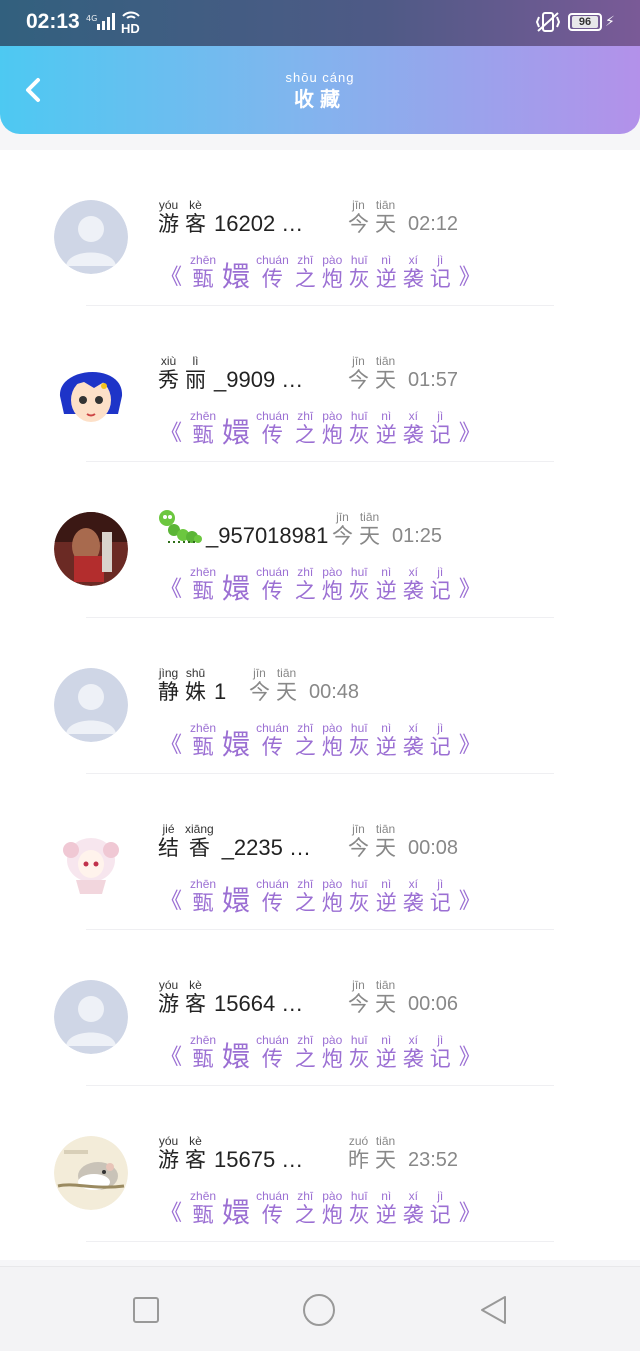 The width and height of the screenshot is (640, 1351). What do you see at coordinates (272, 260) in the screenshot?
I see `title-char-pinyin: chuán` at bounding box center [272, 260].